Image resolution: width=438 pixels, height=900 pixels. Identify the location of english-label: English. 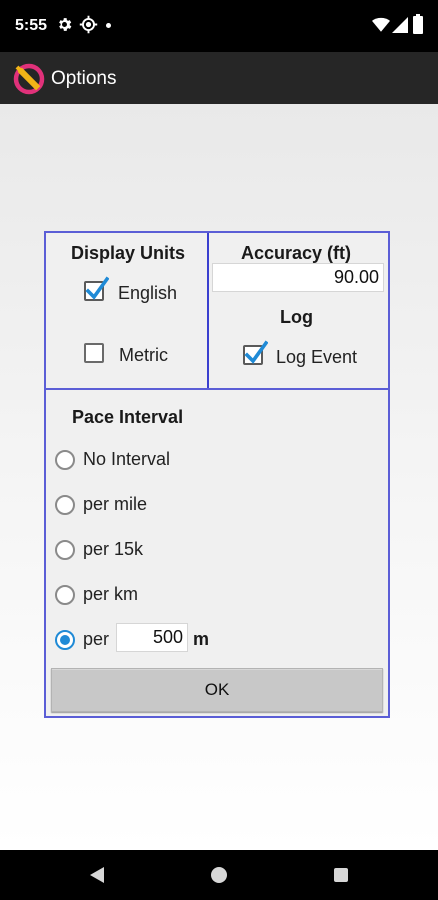
(147, 293).